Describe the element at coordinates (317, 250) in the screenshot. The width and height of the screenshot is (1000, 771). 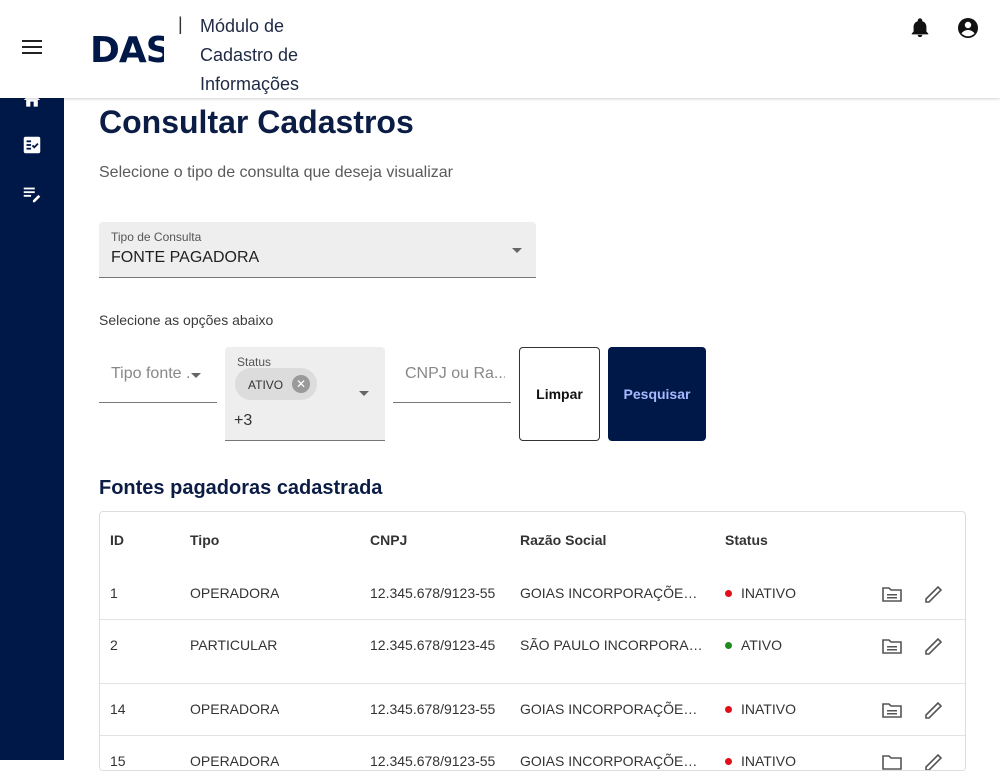
I see `consult-type-select: Tipo de Consulta FONTE PAGADORA` at that location.